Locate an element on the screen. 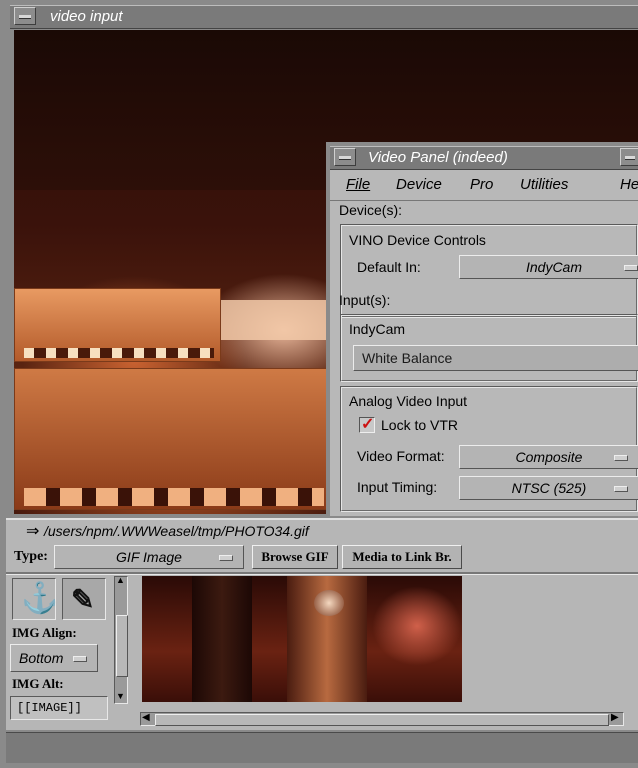 The image size is (638, 768). menu-help: He is located at coordinates (629, 184).